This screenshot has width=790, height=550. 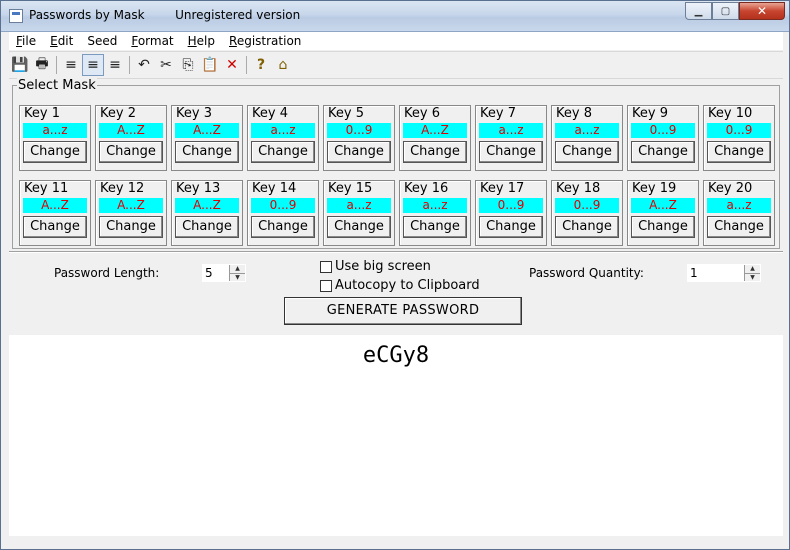 I want to click on key-14-change-button: Change, so click(x=283, y=227).